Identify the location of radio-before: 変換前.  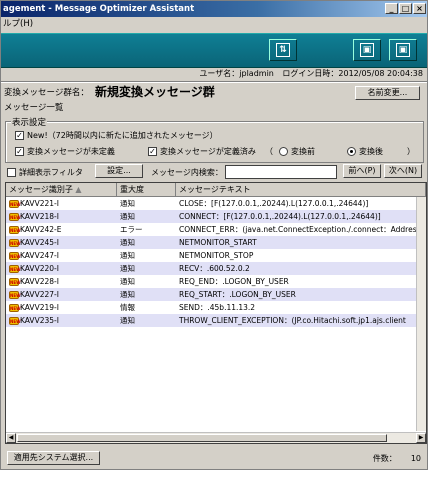
(297, 151).